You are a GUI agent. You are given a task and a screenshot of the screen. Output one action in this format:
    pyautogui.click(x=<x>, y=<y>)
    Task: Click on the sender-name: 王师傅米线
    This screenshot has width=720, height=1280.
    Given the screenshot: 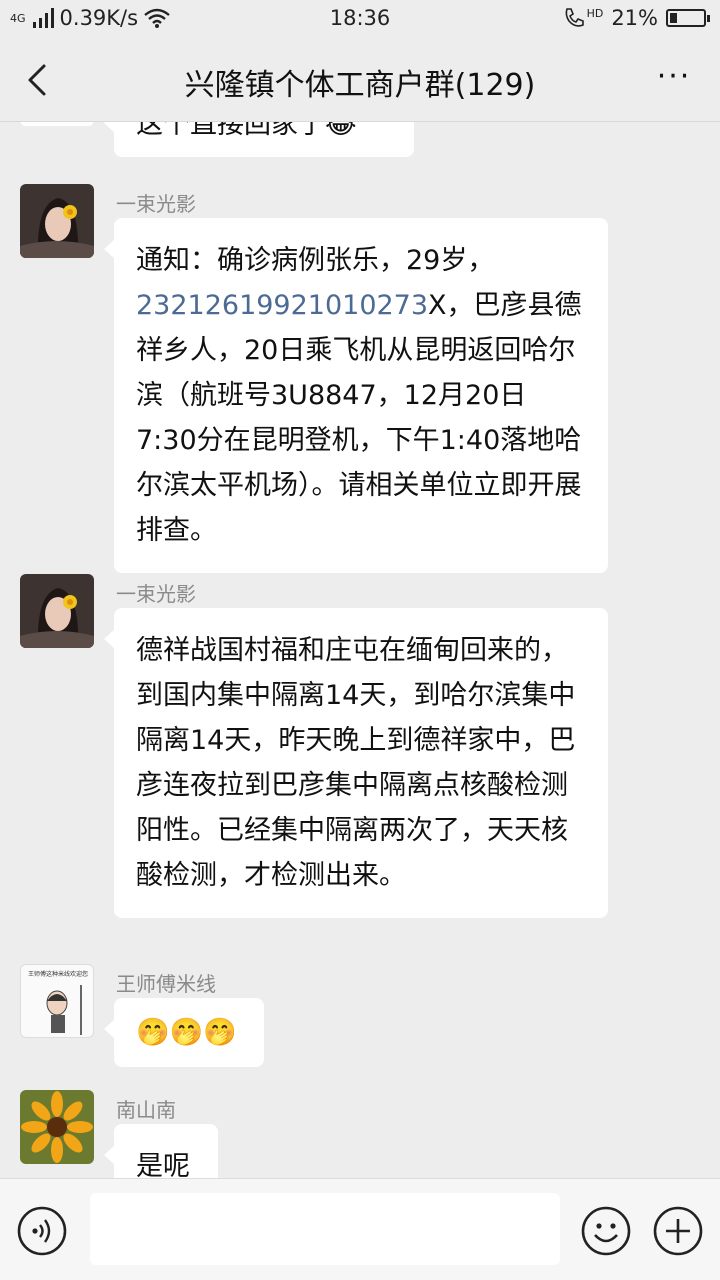 What is the action you would take?
    pyautogui.click(x=166, y=984)
    